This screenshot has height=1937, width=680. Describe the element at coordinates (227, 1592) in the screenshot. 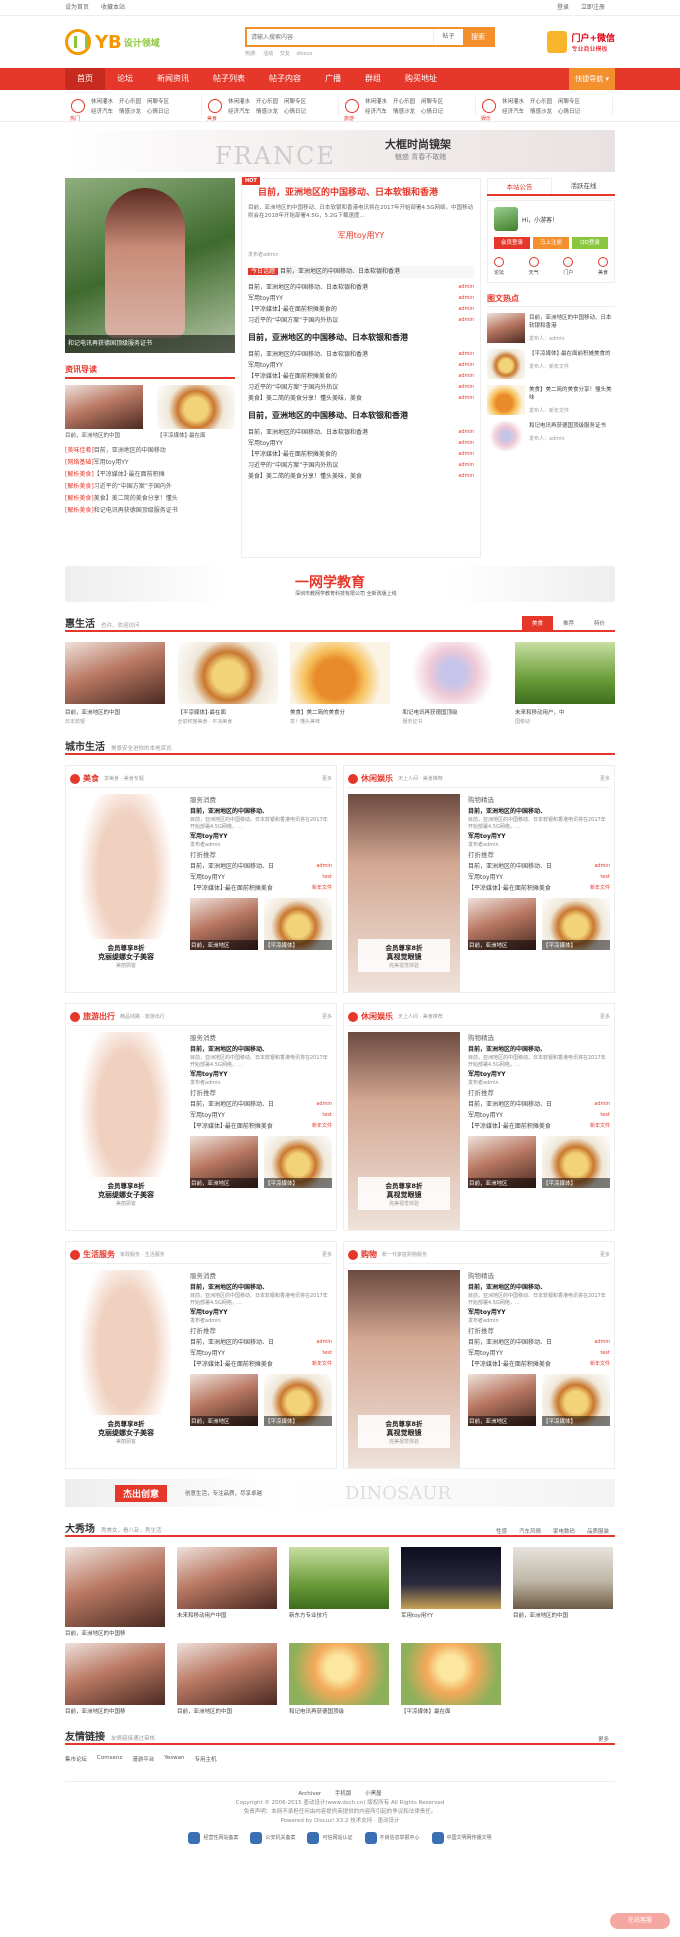

I see `show-item: 未来和移动用户中国` at that location.